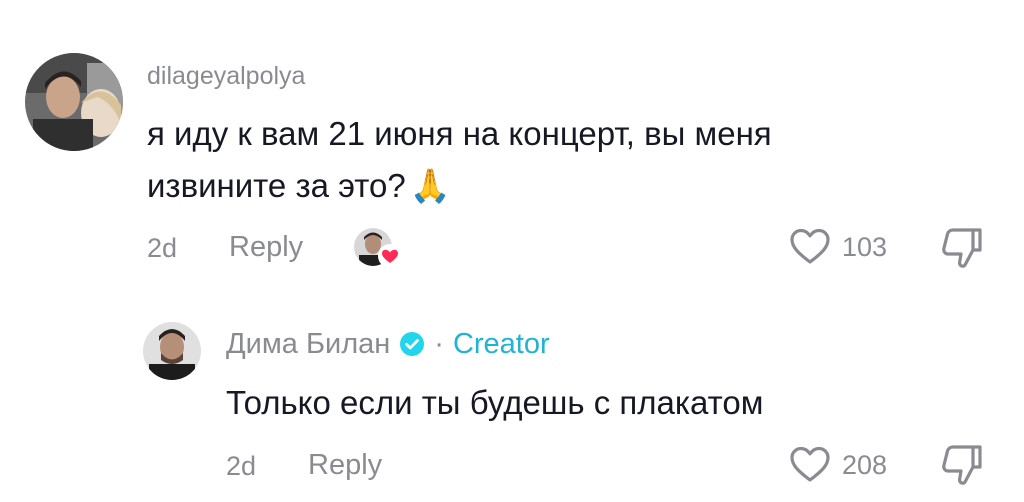 The height and width of the screenshot is (502, 1024). I want to click on reply-age: 2d, so click(241, 466).